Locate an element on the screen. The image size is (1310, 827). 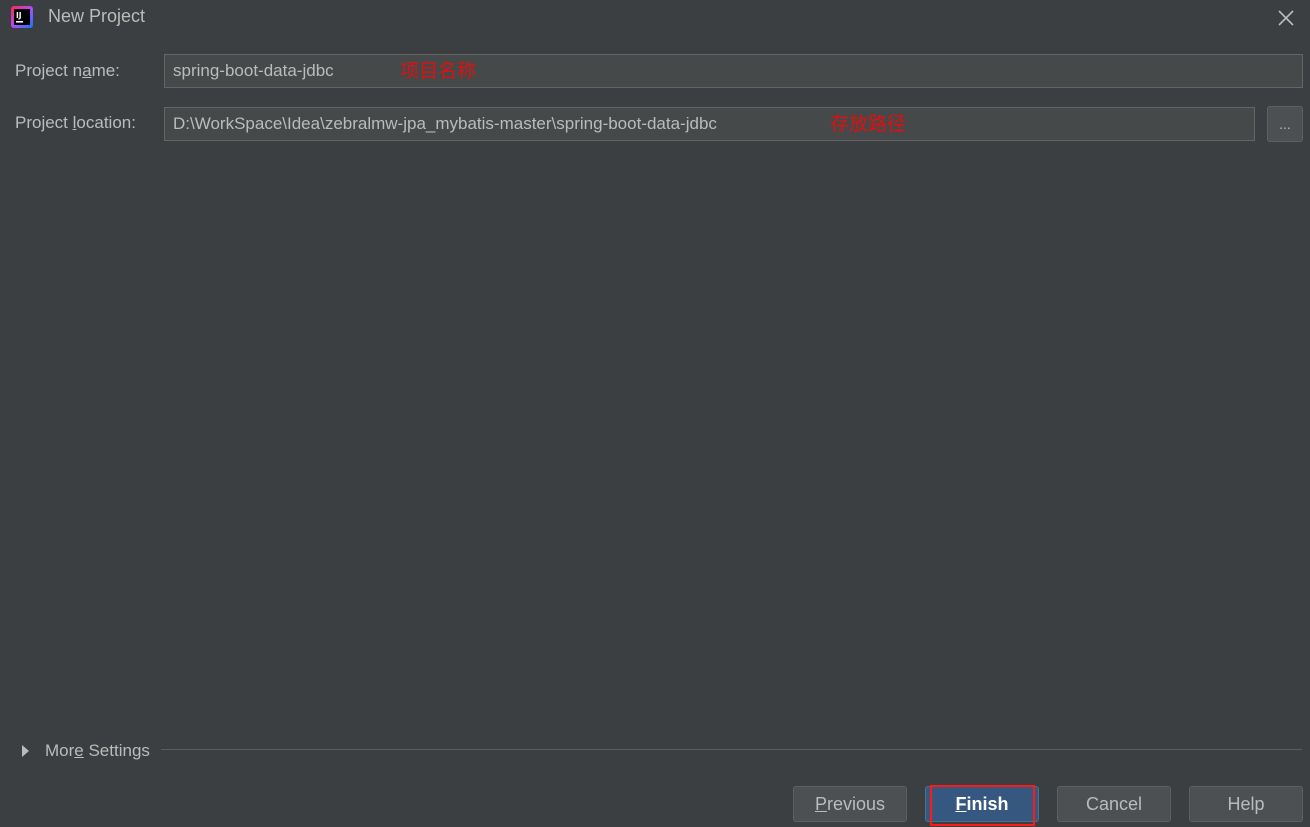
svg-text: IJ is located at coordinates (19, 15).